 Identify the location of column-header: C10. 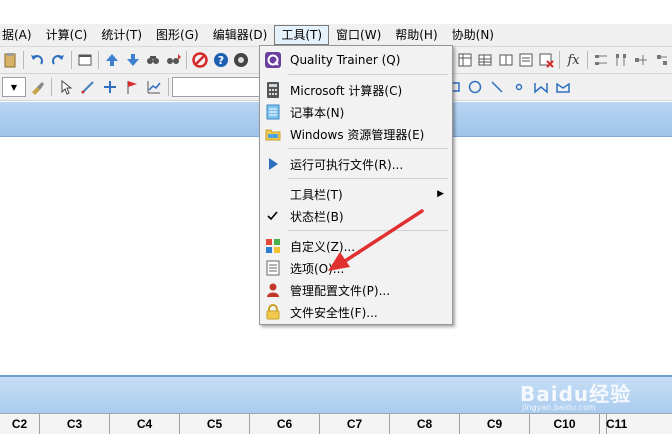
(565, 424).